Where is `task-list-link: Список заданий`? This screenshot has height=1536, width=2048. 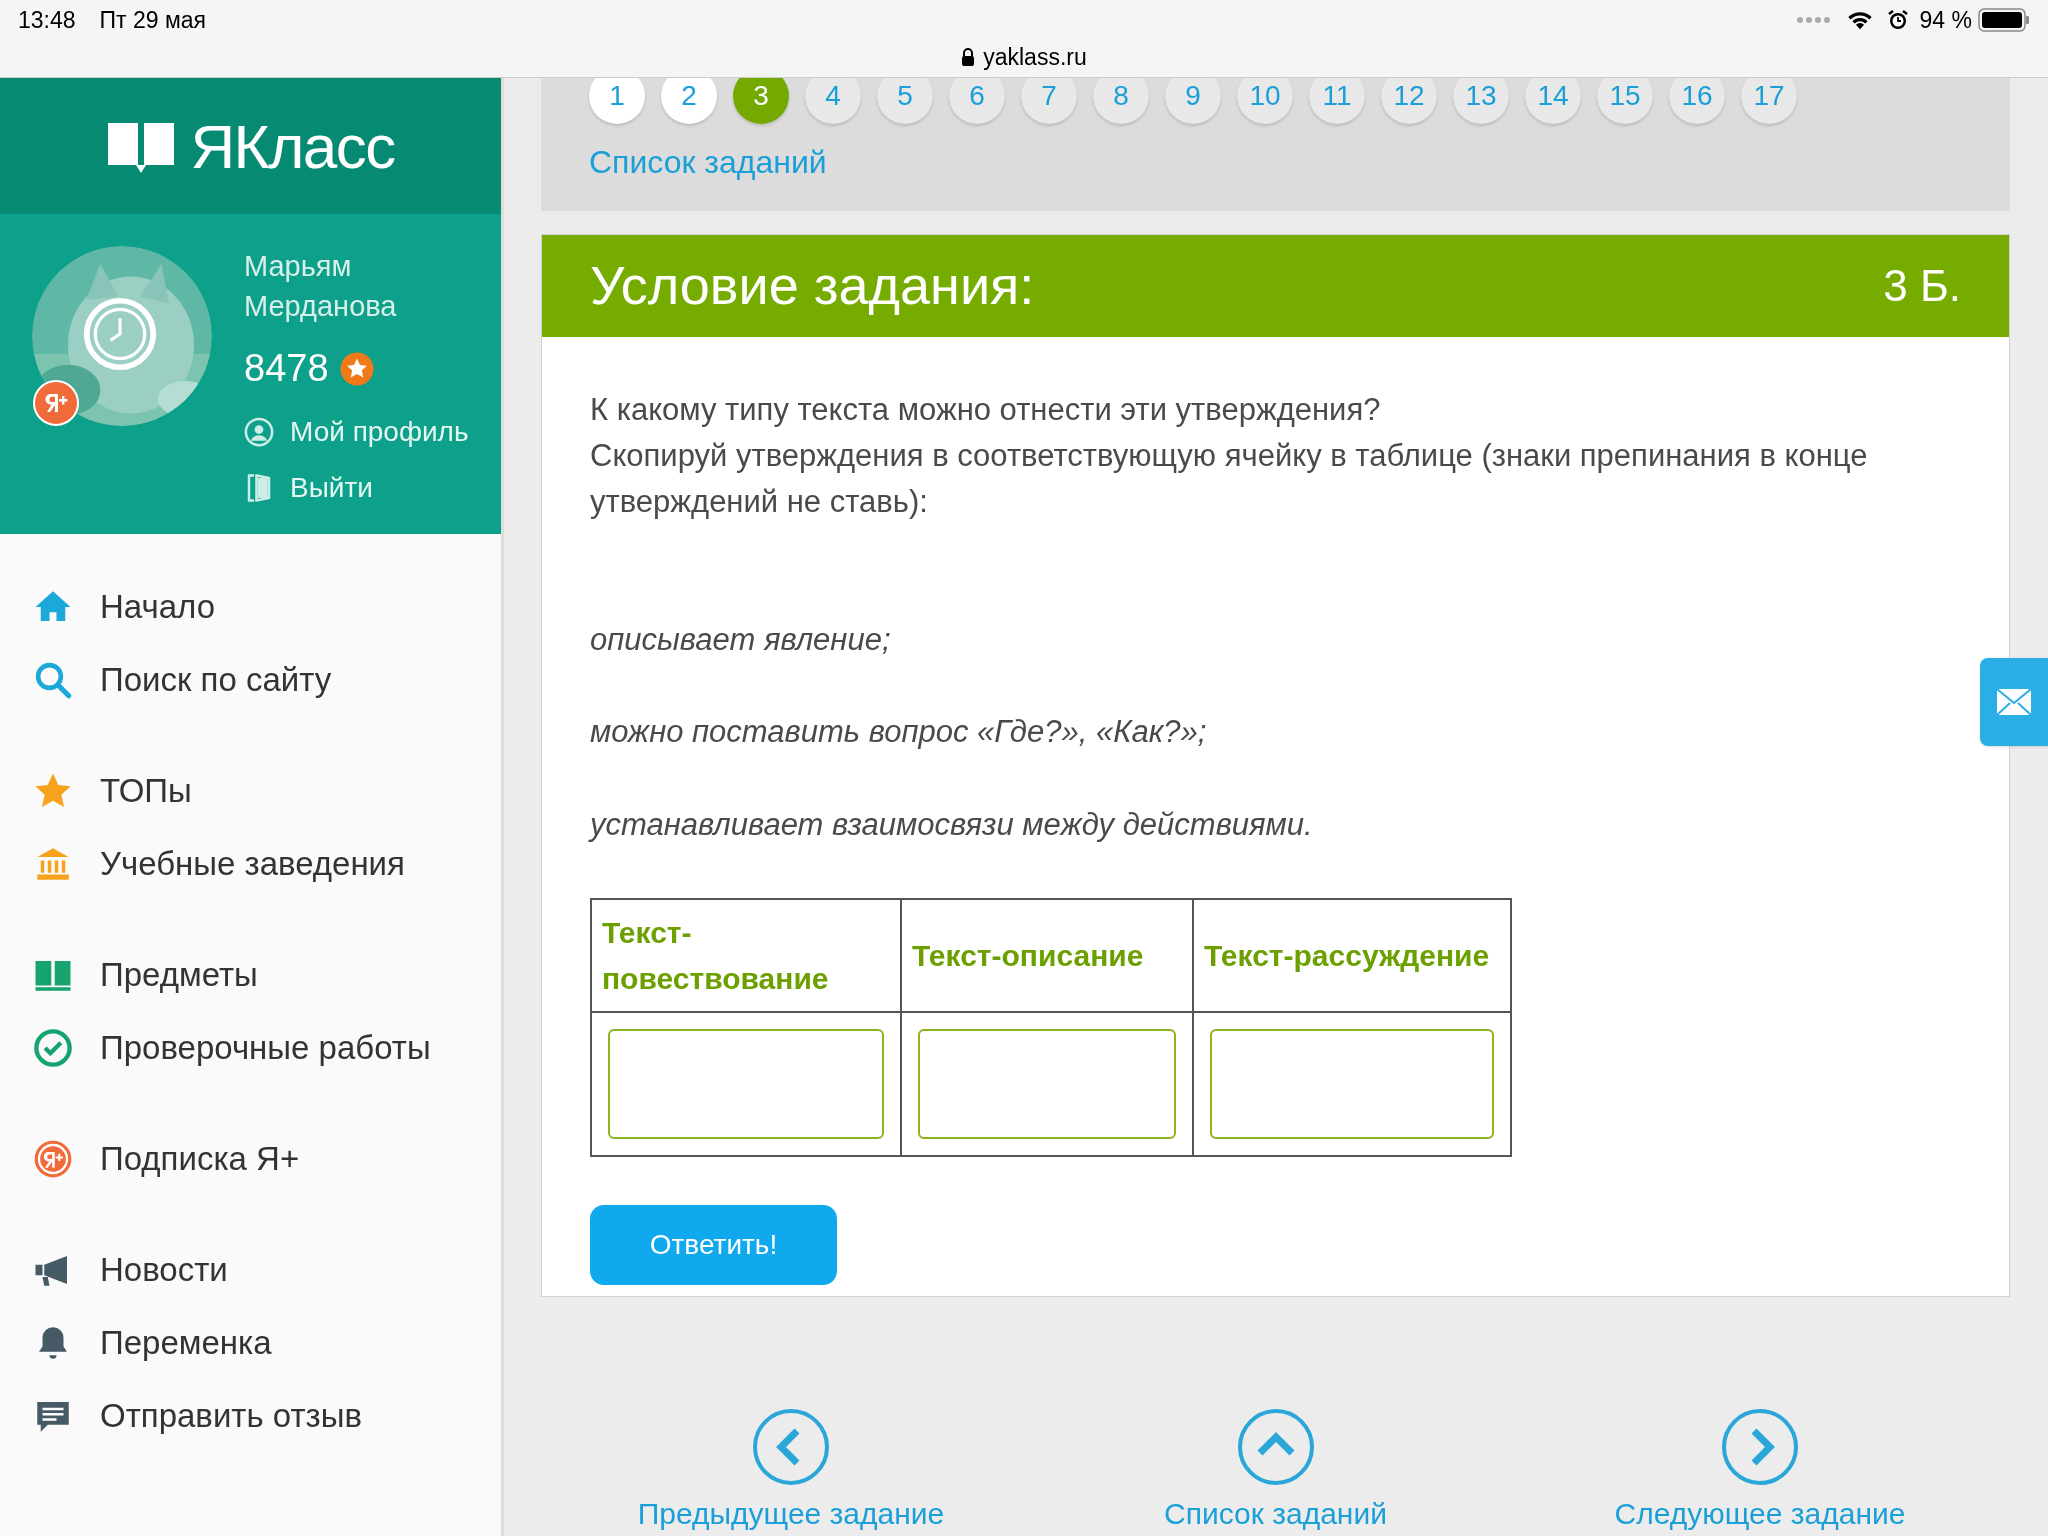 task-list-link: Список заданий is located at coordinates (708, 162).